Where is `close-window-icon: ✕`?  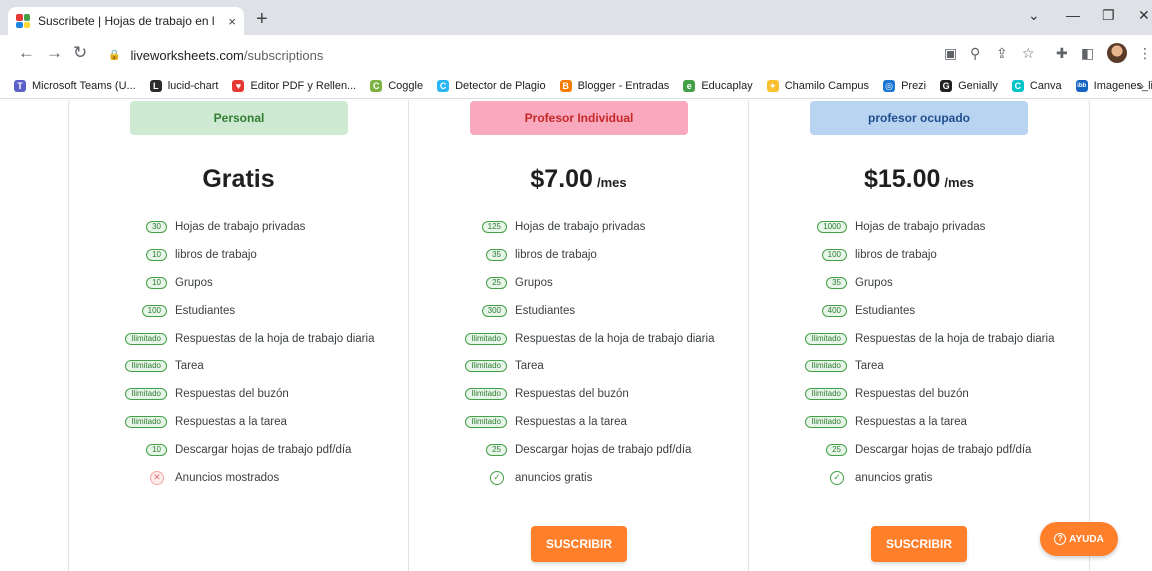 close-window-icon: ✕ is located at coordinates (1144, 15).